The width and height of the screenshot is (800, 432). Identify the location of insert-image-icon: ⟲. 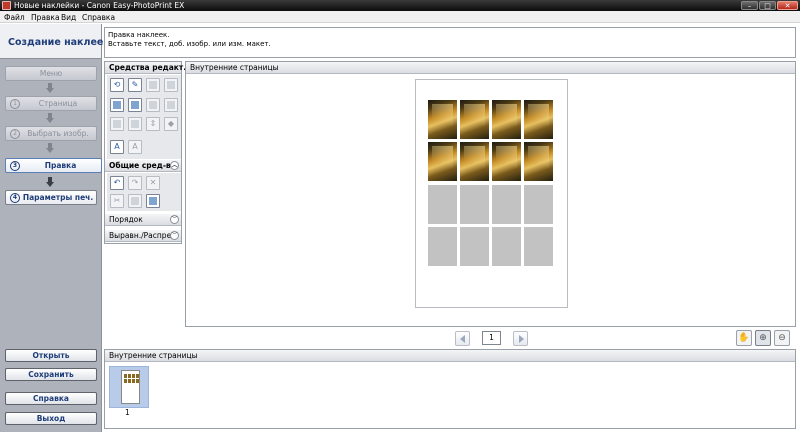
(117, 85).